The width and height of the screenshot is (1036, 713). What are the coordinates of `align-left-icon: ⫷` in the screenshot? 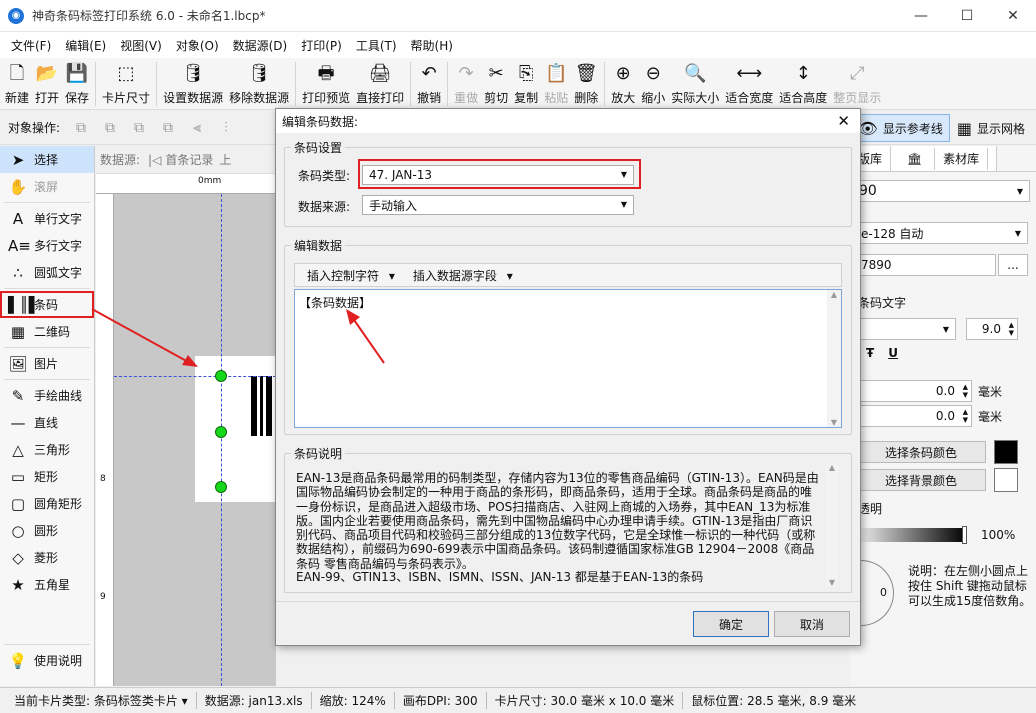 It's located at (197, 128).